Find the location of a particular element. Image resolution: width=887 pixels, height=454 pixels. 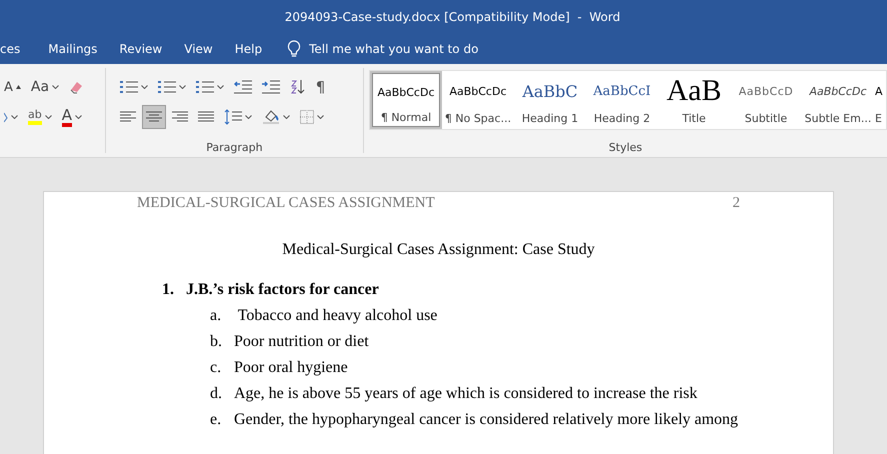

grow-font-button: A is located at coordinates (12, 87).